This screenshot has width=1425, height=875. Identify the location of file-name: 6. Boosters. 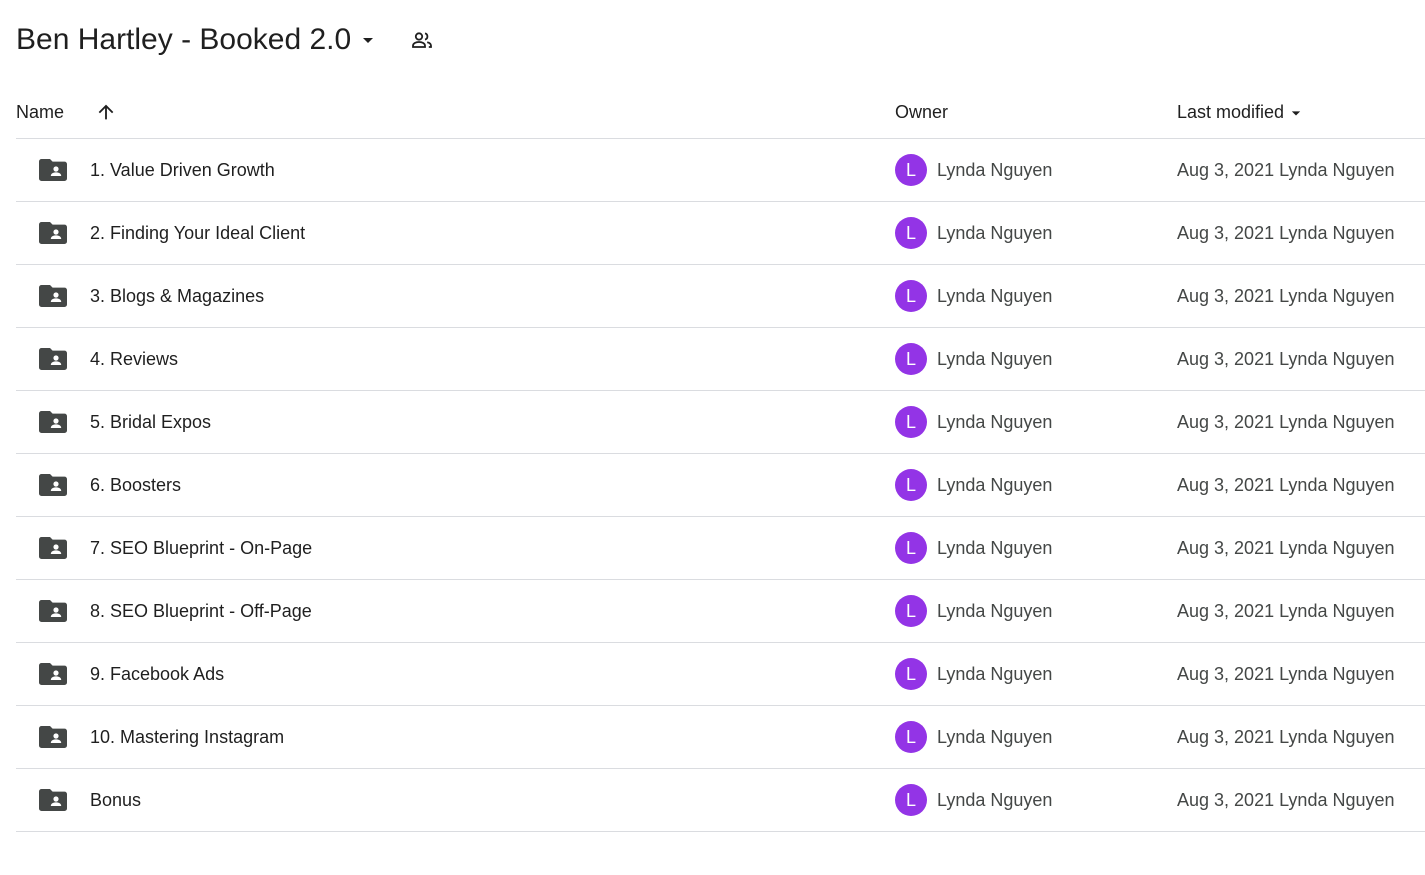
(135, 485).